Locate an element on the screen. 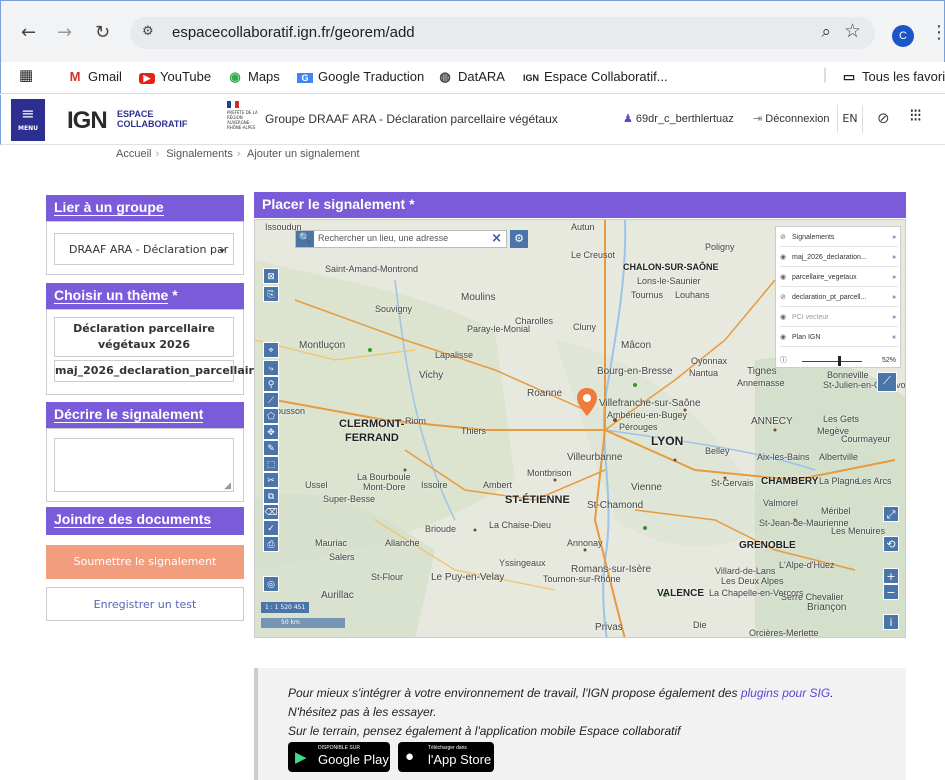  back-icon: ← is located at coordinates (28, 33).